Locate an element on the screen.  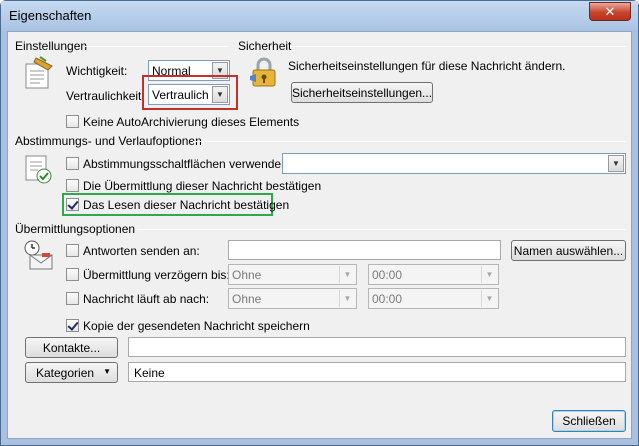
title-bar: Eigenschaften ✕ is located at coordinates (319, 16).